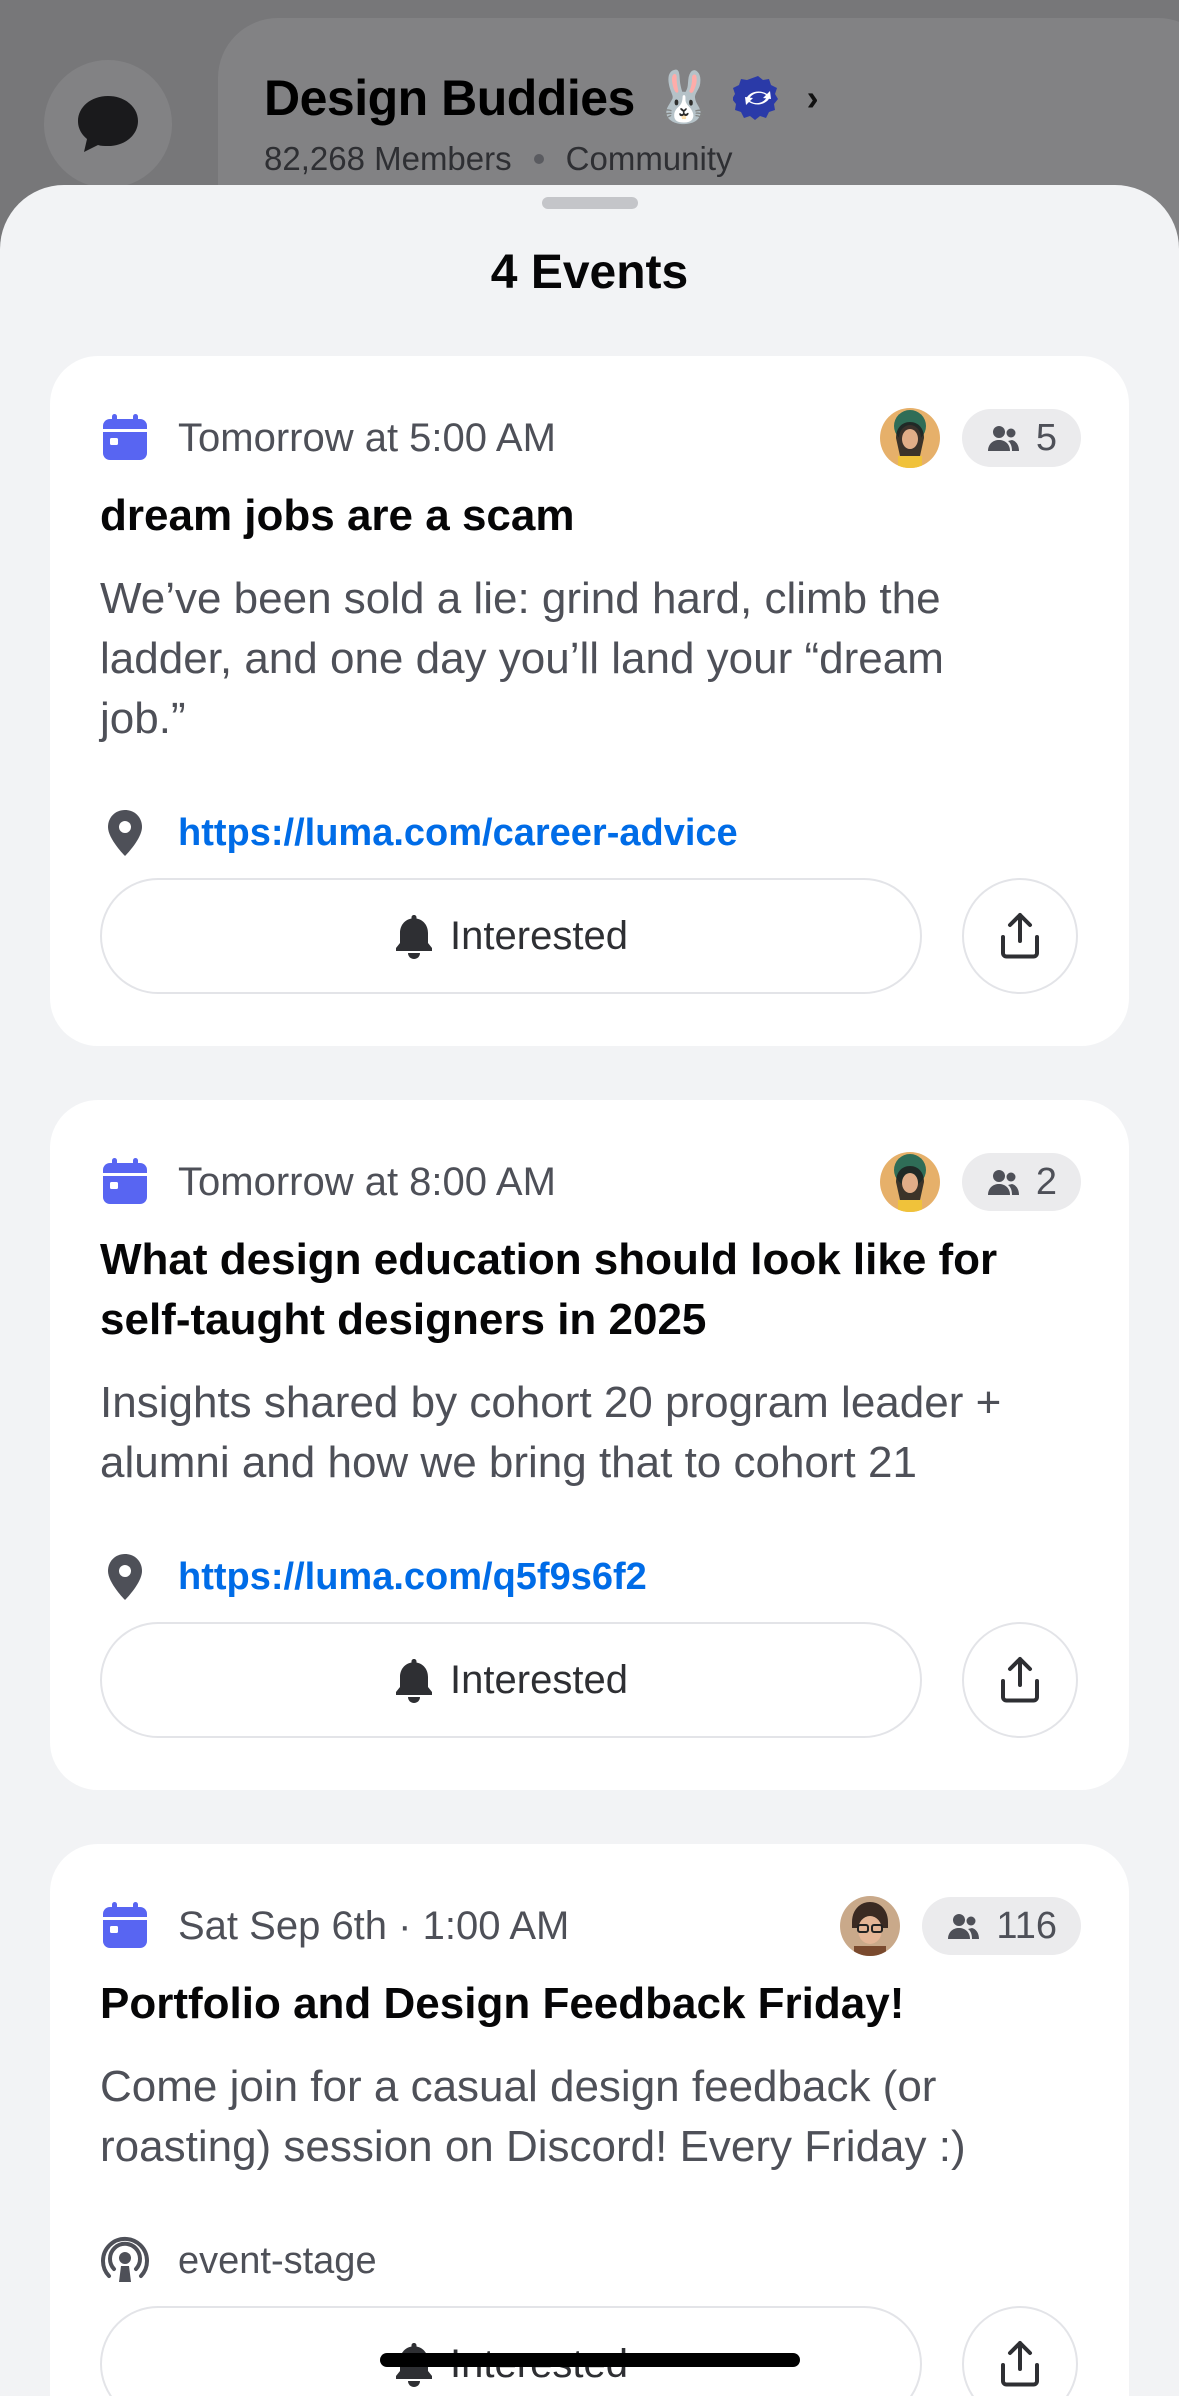 The image size is (1179, 2396). What do you see at coordinates (1046, 1181) in the screenshot?
I see `interested-count-value: 2` at bounding box center [1046, 1181].